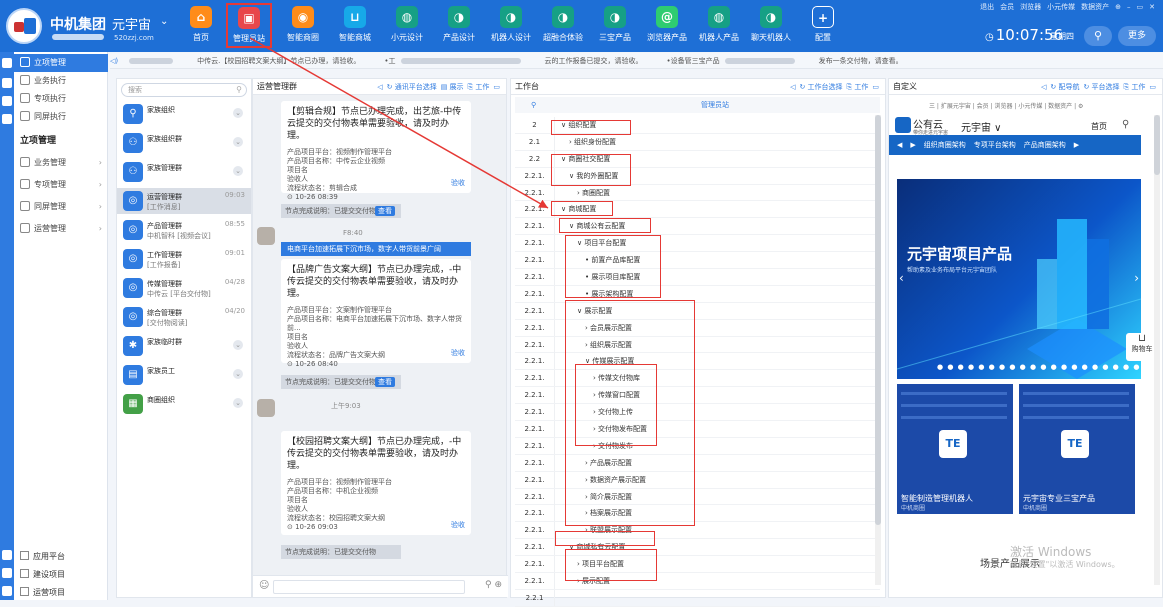 The height and width of the screenshot is (607, 1163). What do you see at coordinates (1152, 7) in the screenshot?
I see `top-link: ✕` at bounding box center [1152, 7].